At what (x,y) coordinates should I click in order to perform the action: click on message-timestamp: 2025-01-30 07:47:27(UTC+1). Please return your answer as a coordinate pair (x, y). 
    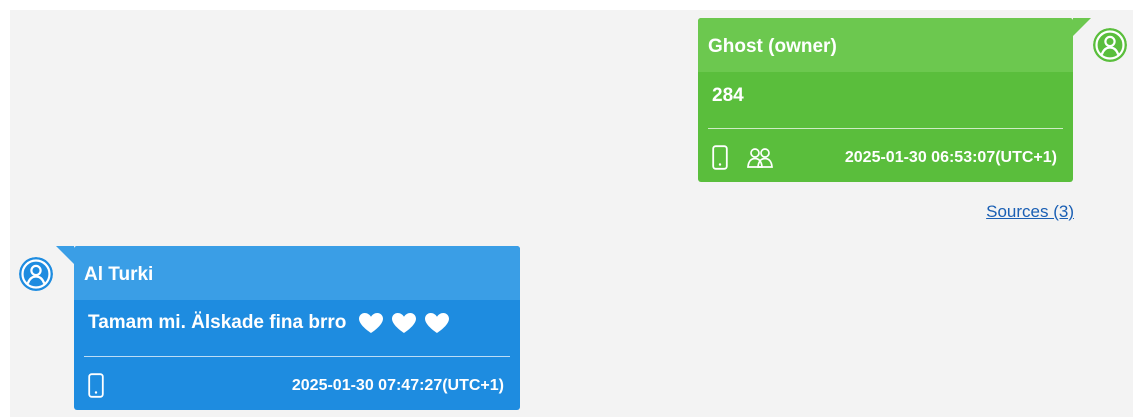
    Looking at the image, I should click on (397, 385).